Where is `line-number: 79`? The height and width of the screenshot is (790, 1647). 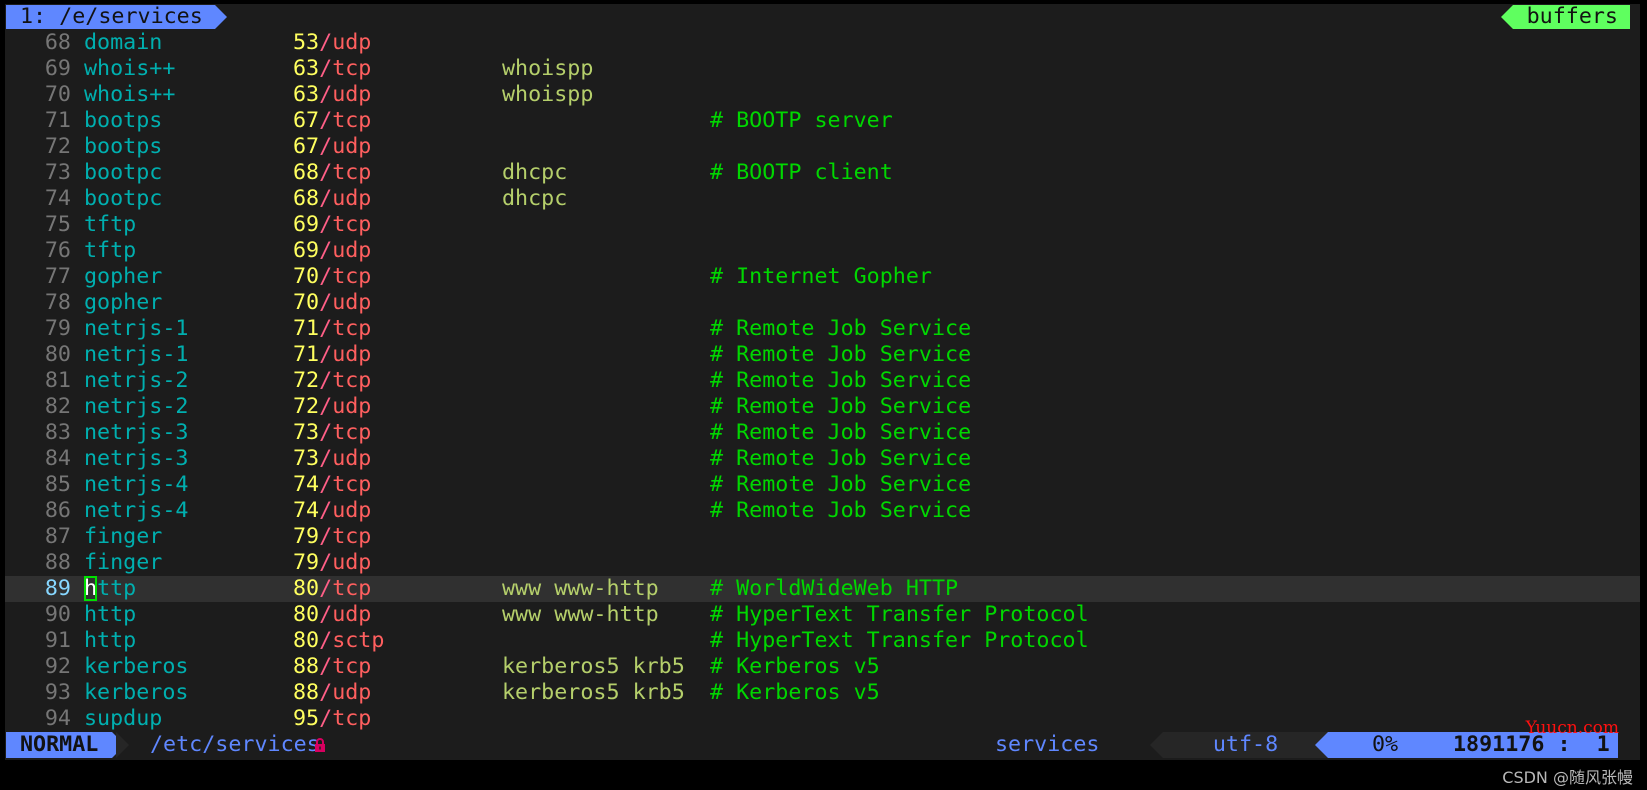
line-number: 79 is located at coordinates (57, 328).